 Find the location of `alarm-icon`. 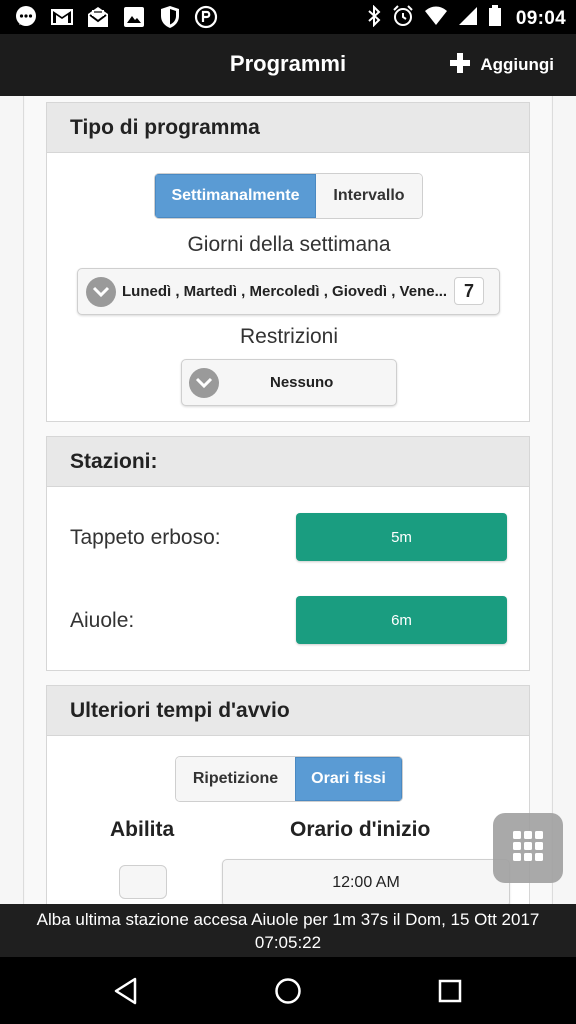

alarm-icon is located at coordinates (403, 18).